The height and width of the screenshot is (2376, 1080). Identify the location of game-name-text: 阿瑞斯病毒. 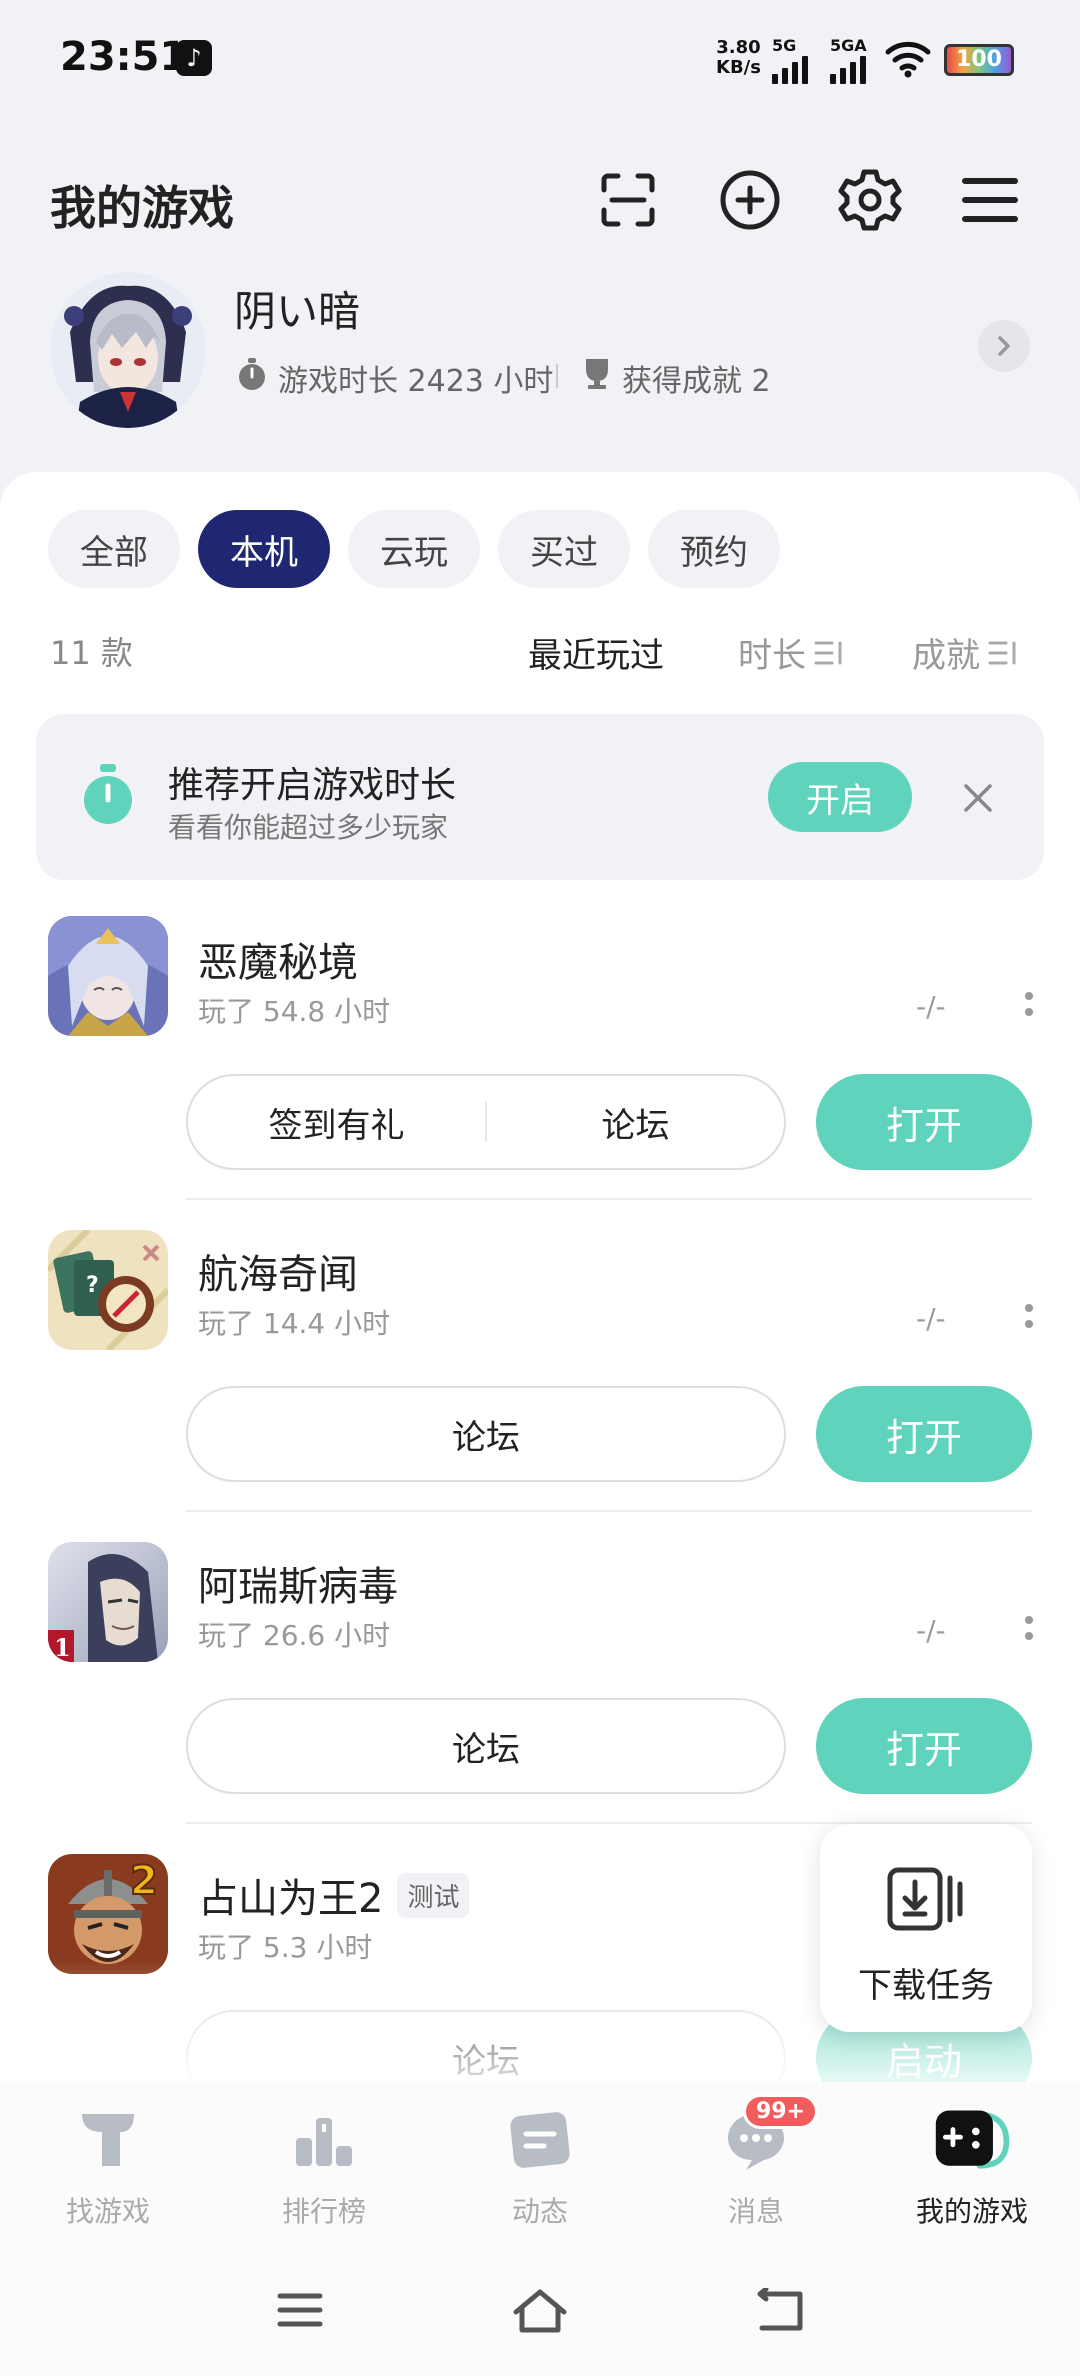
(298, 1587).